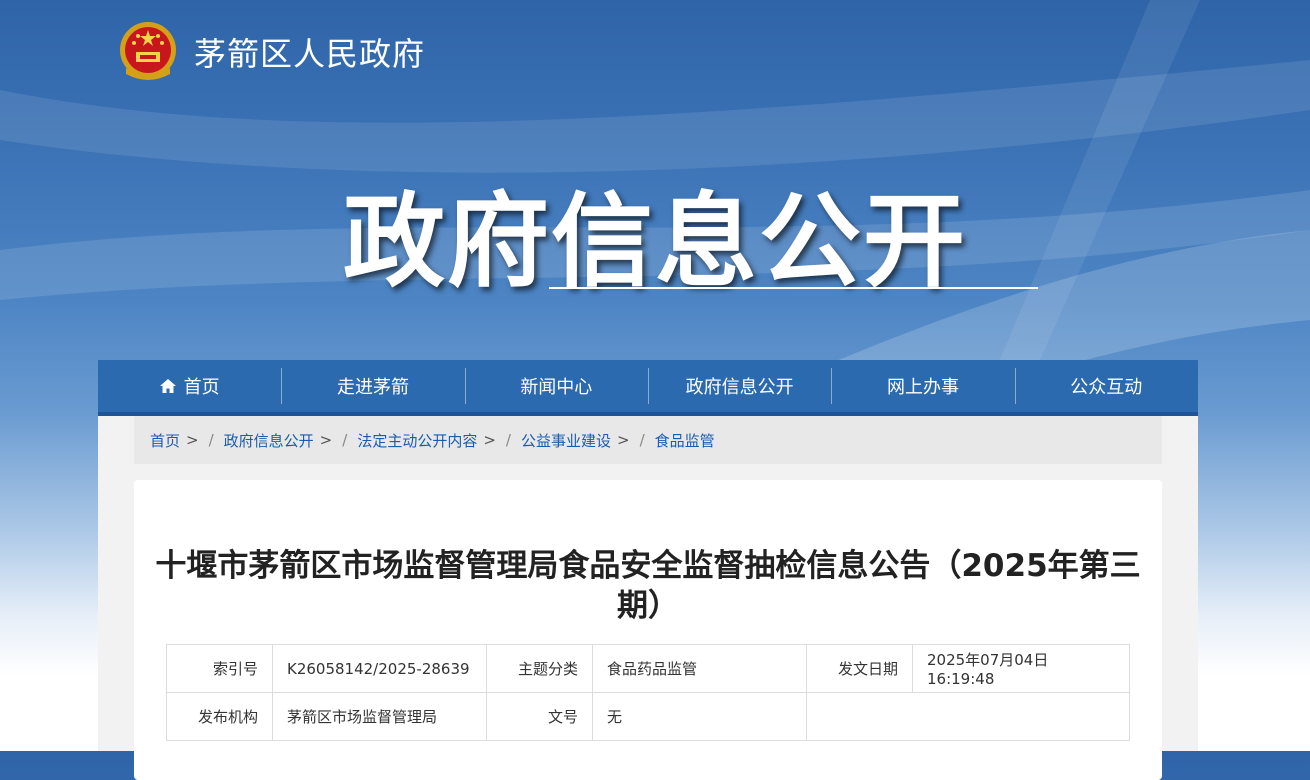 This screenshot has width=1310, height=780. I want to click on banner-title: 政府信息公开, so click(655, 242).